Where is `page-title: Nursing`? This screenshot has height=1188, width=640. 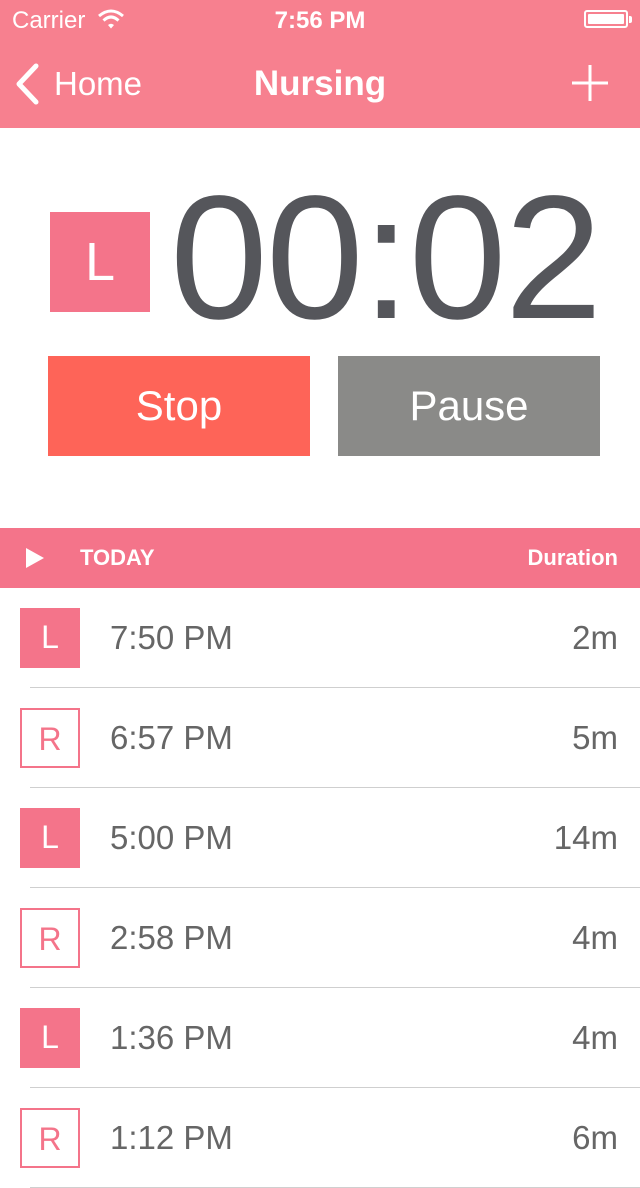 page-title: Nursing is located at coordinates (320, 83).